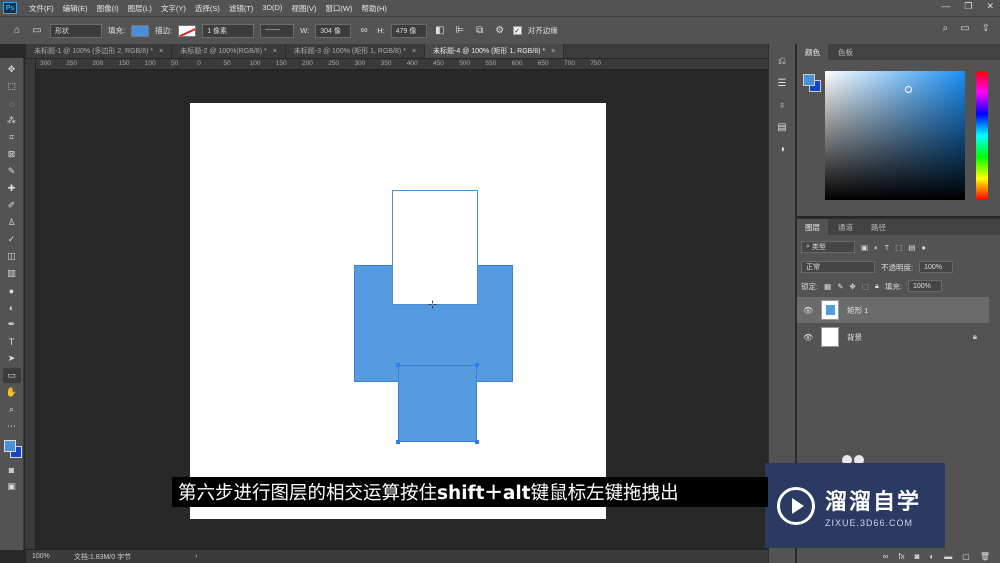 The image size is (1000, 563). Describe the element at coordinates (878, 227) in the screenshot. I see `tab-paths: 路径` at that location.